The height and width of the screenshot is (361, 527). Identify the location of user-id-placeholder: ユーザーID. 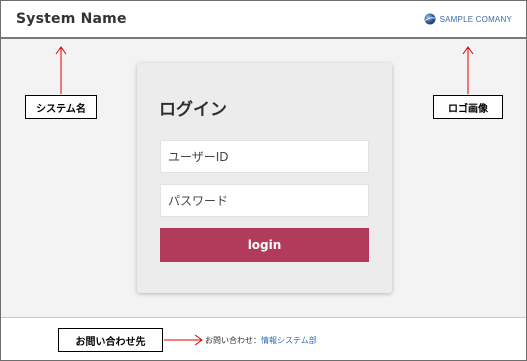
(198, 157).